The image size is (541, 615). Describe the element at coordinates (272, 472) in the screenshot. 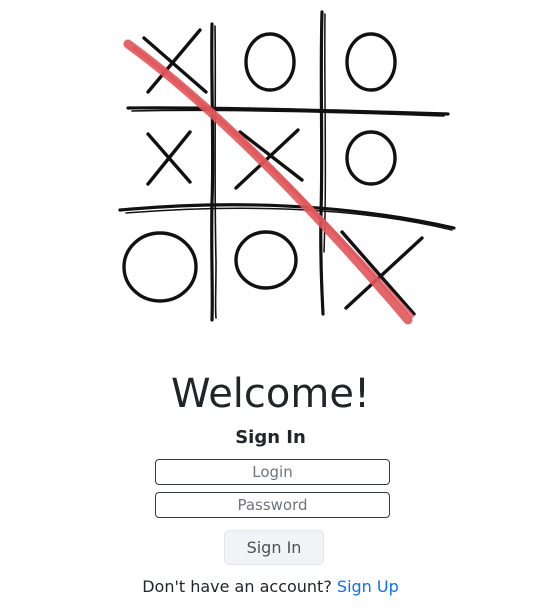

I see `login-input` at that location.